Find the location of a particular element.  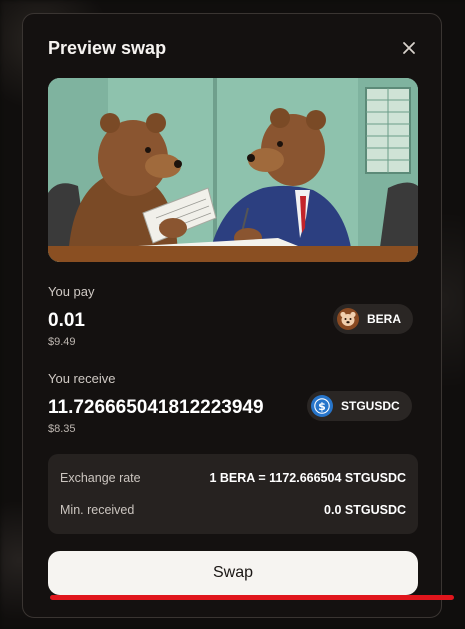

pay-usd-value: $9.49 is located at coordinates (62, 342).